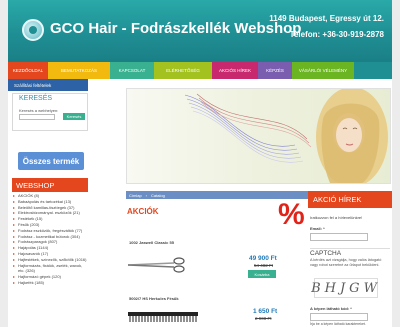  Describe the element at coordinates (132, 70) in the screenshot. I see `nav-item-contact: Kapcsolat` at that location.